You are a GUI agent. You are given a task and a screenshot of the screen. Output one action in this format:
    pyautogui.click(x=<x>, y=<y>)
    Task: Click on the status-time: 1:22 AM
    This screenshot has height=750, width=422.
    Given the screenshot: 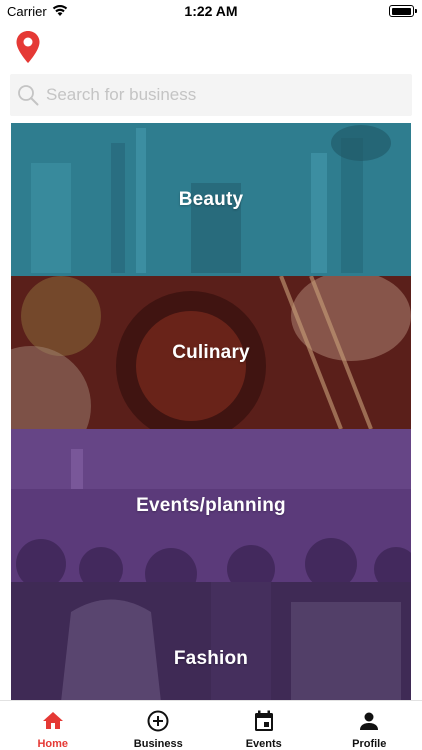 What is the action you would take?
    pyautogui.click(x=211, y=11)
    